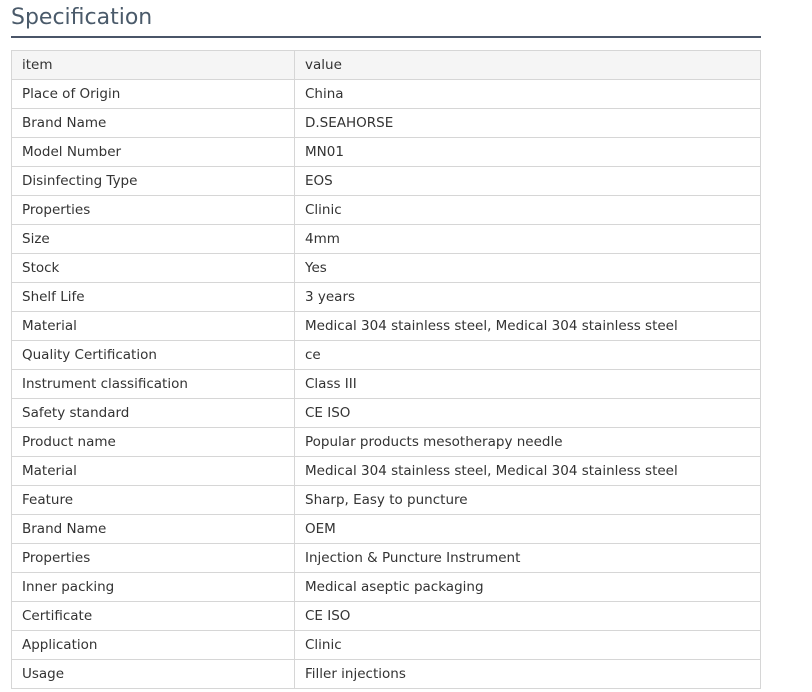 Image resolution: width=812 pixels, height=692 pixels. I want to click on row-value: China, so click(527, 94).